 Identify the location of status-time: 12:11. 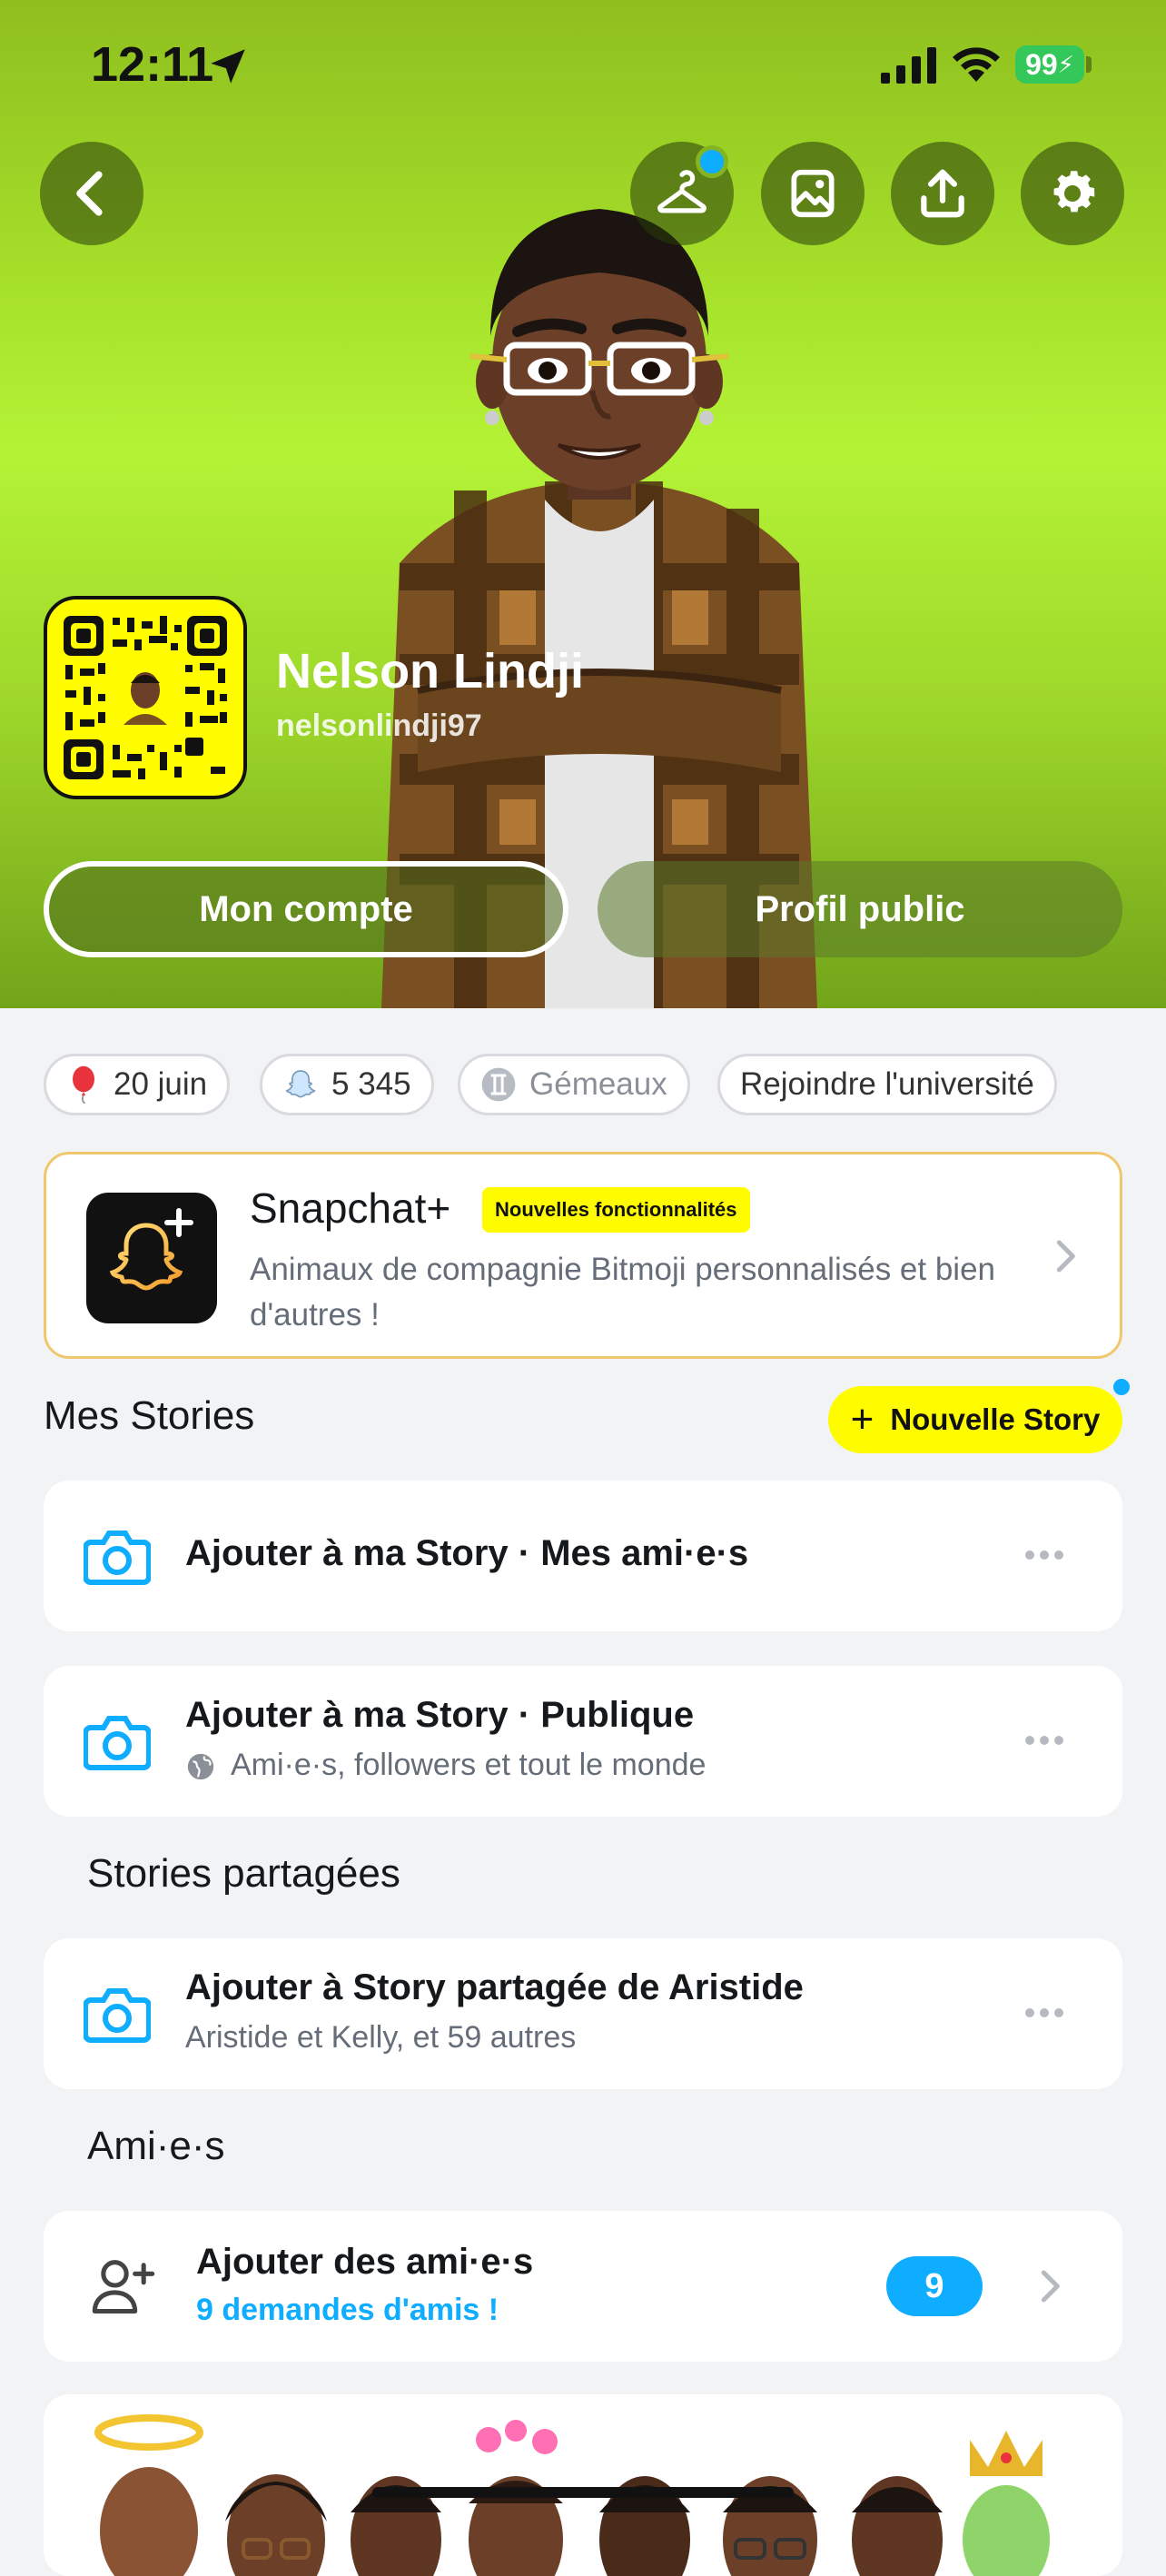
(152, 64).